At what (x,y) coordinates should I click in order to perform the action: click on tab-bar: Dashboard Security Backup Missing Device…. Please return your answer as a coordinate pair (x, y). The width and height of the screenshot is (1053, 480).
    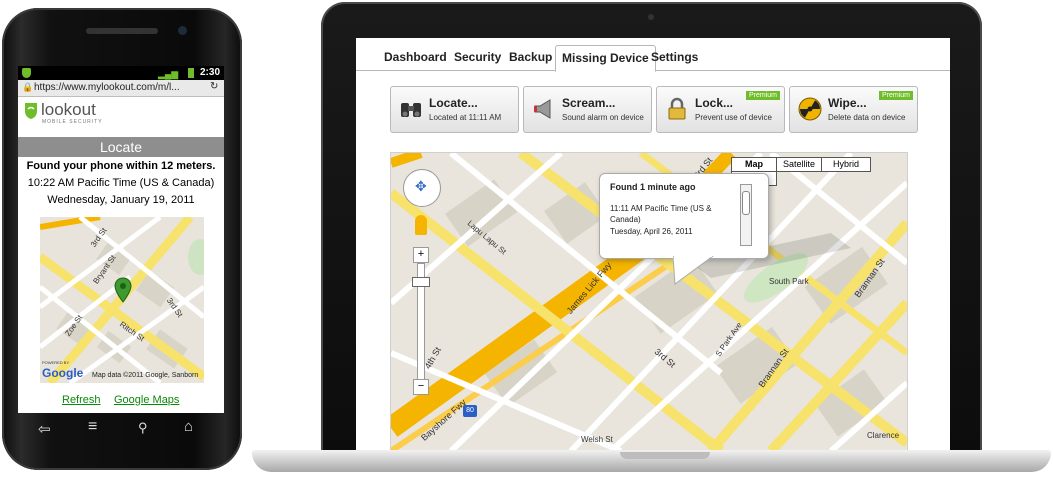
    Looking at the image, I should click on (653, 58).